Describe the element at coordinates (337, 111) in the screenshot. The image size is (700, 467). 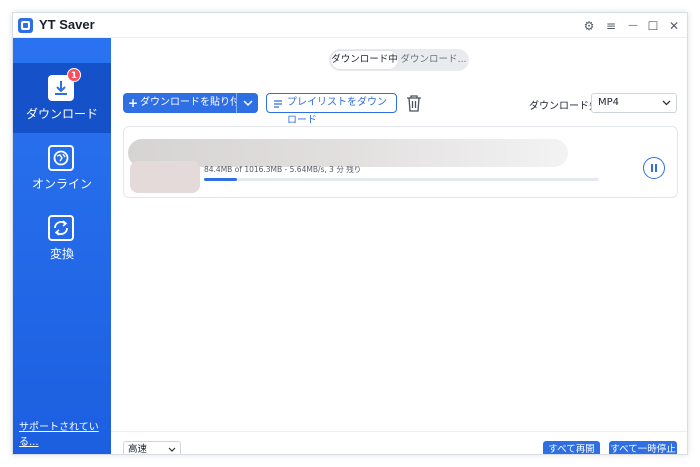
I see `download-playlist-label: プレイリストをダウンロード` at that location.